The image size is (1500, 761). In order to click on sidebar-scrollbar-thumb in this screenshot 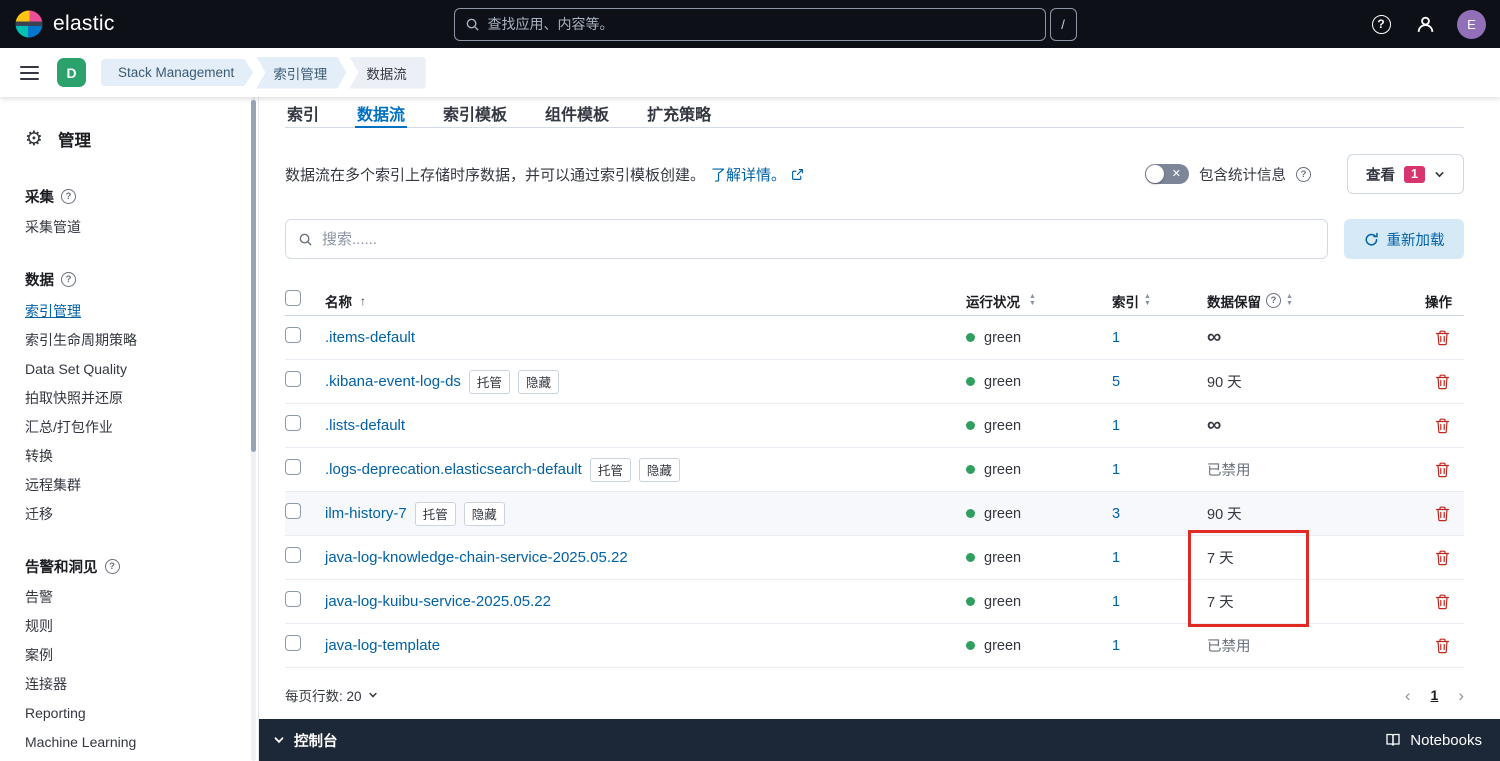, I will do `click(253, 276)`.